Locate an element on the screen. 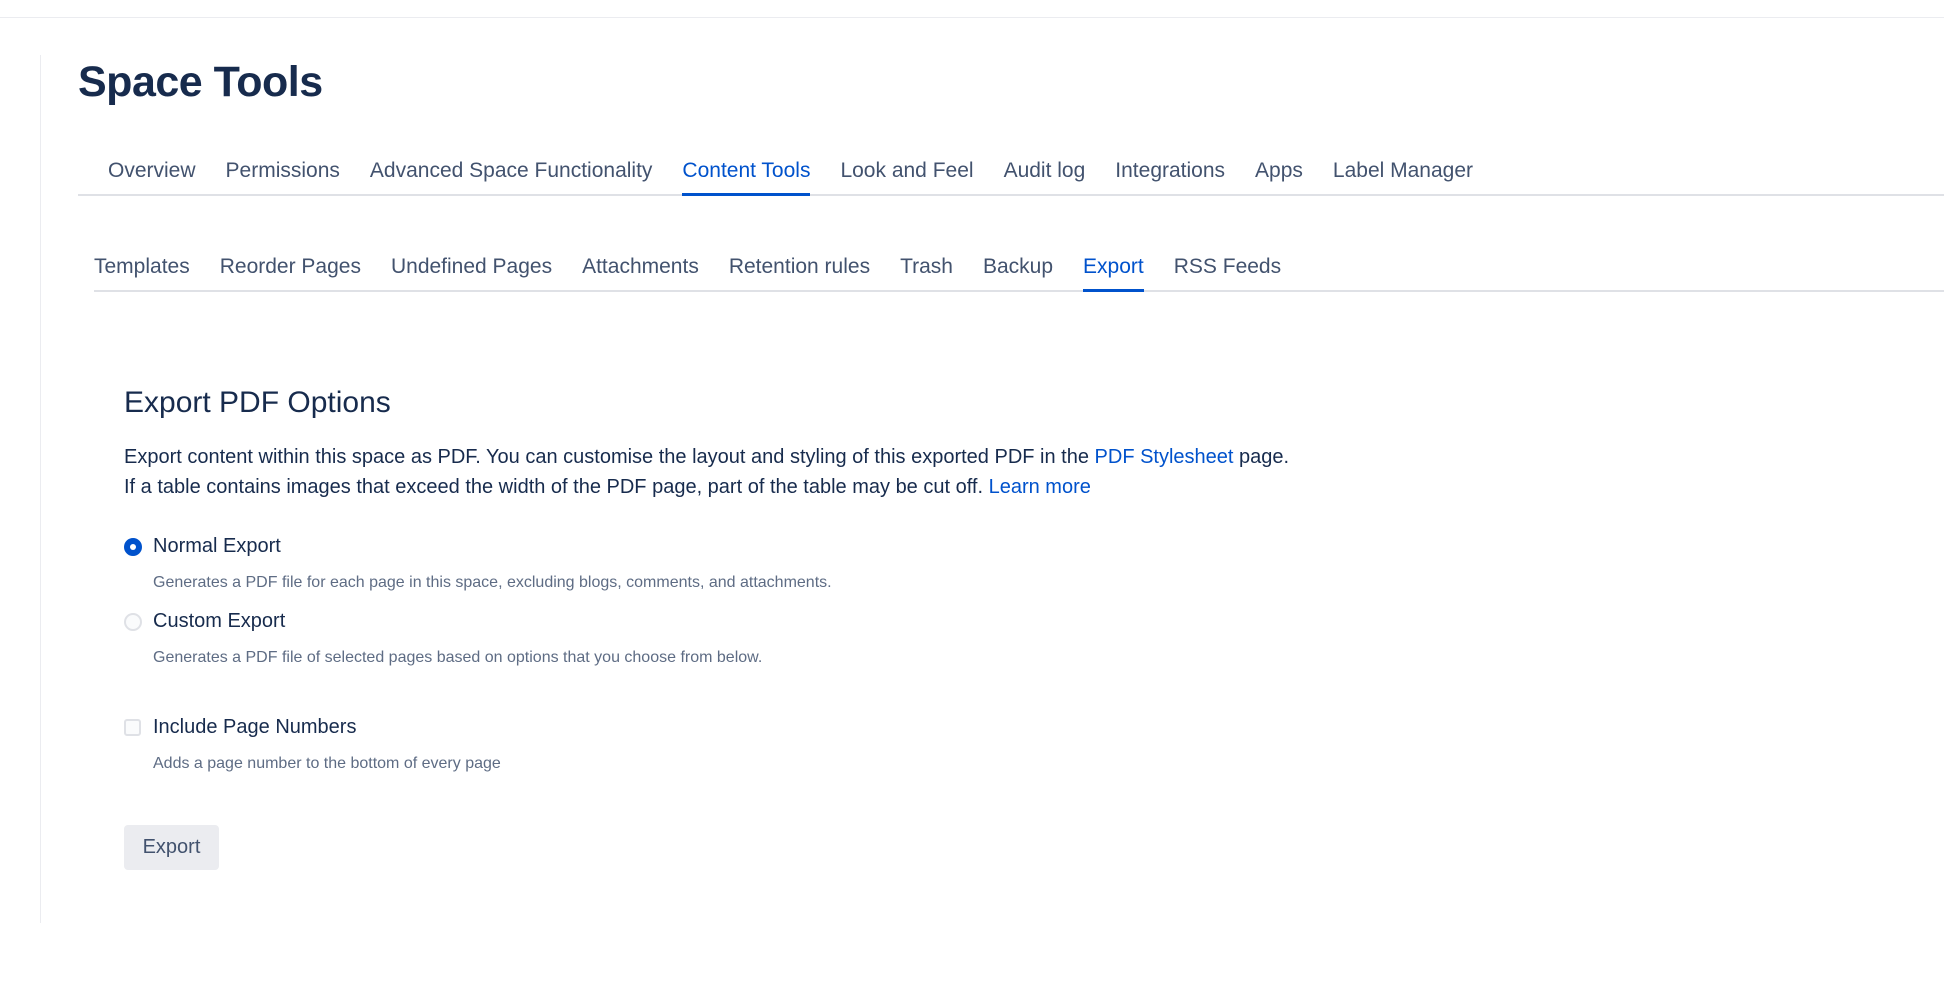 Image resolution: width=1944 pixels, height=984 pixels. include-page-numbers-label: Include Page Numbers is located at coordinates (255, 727).